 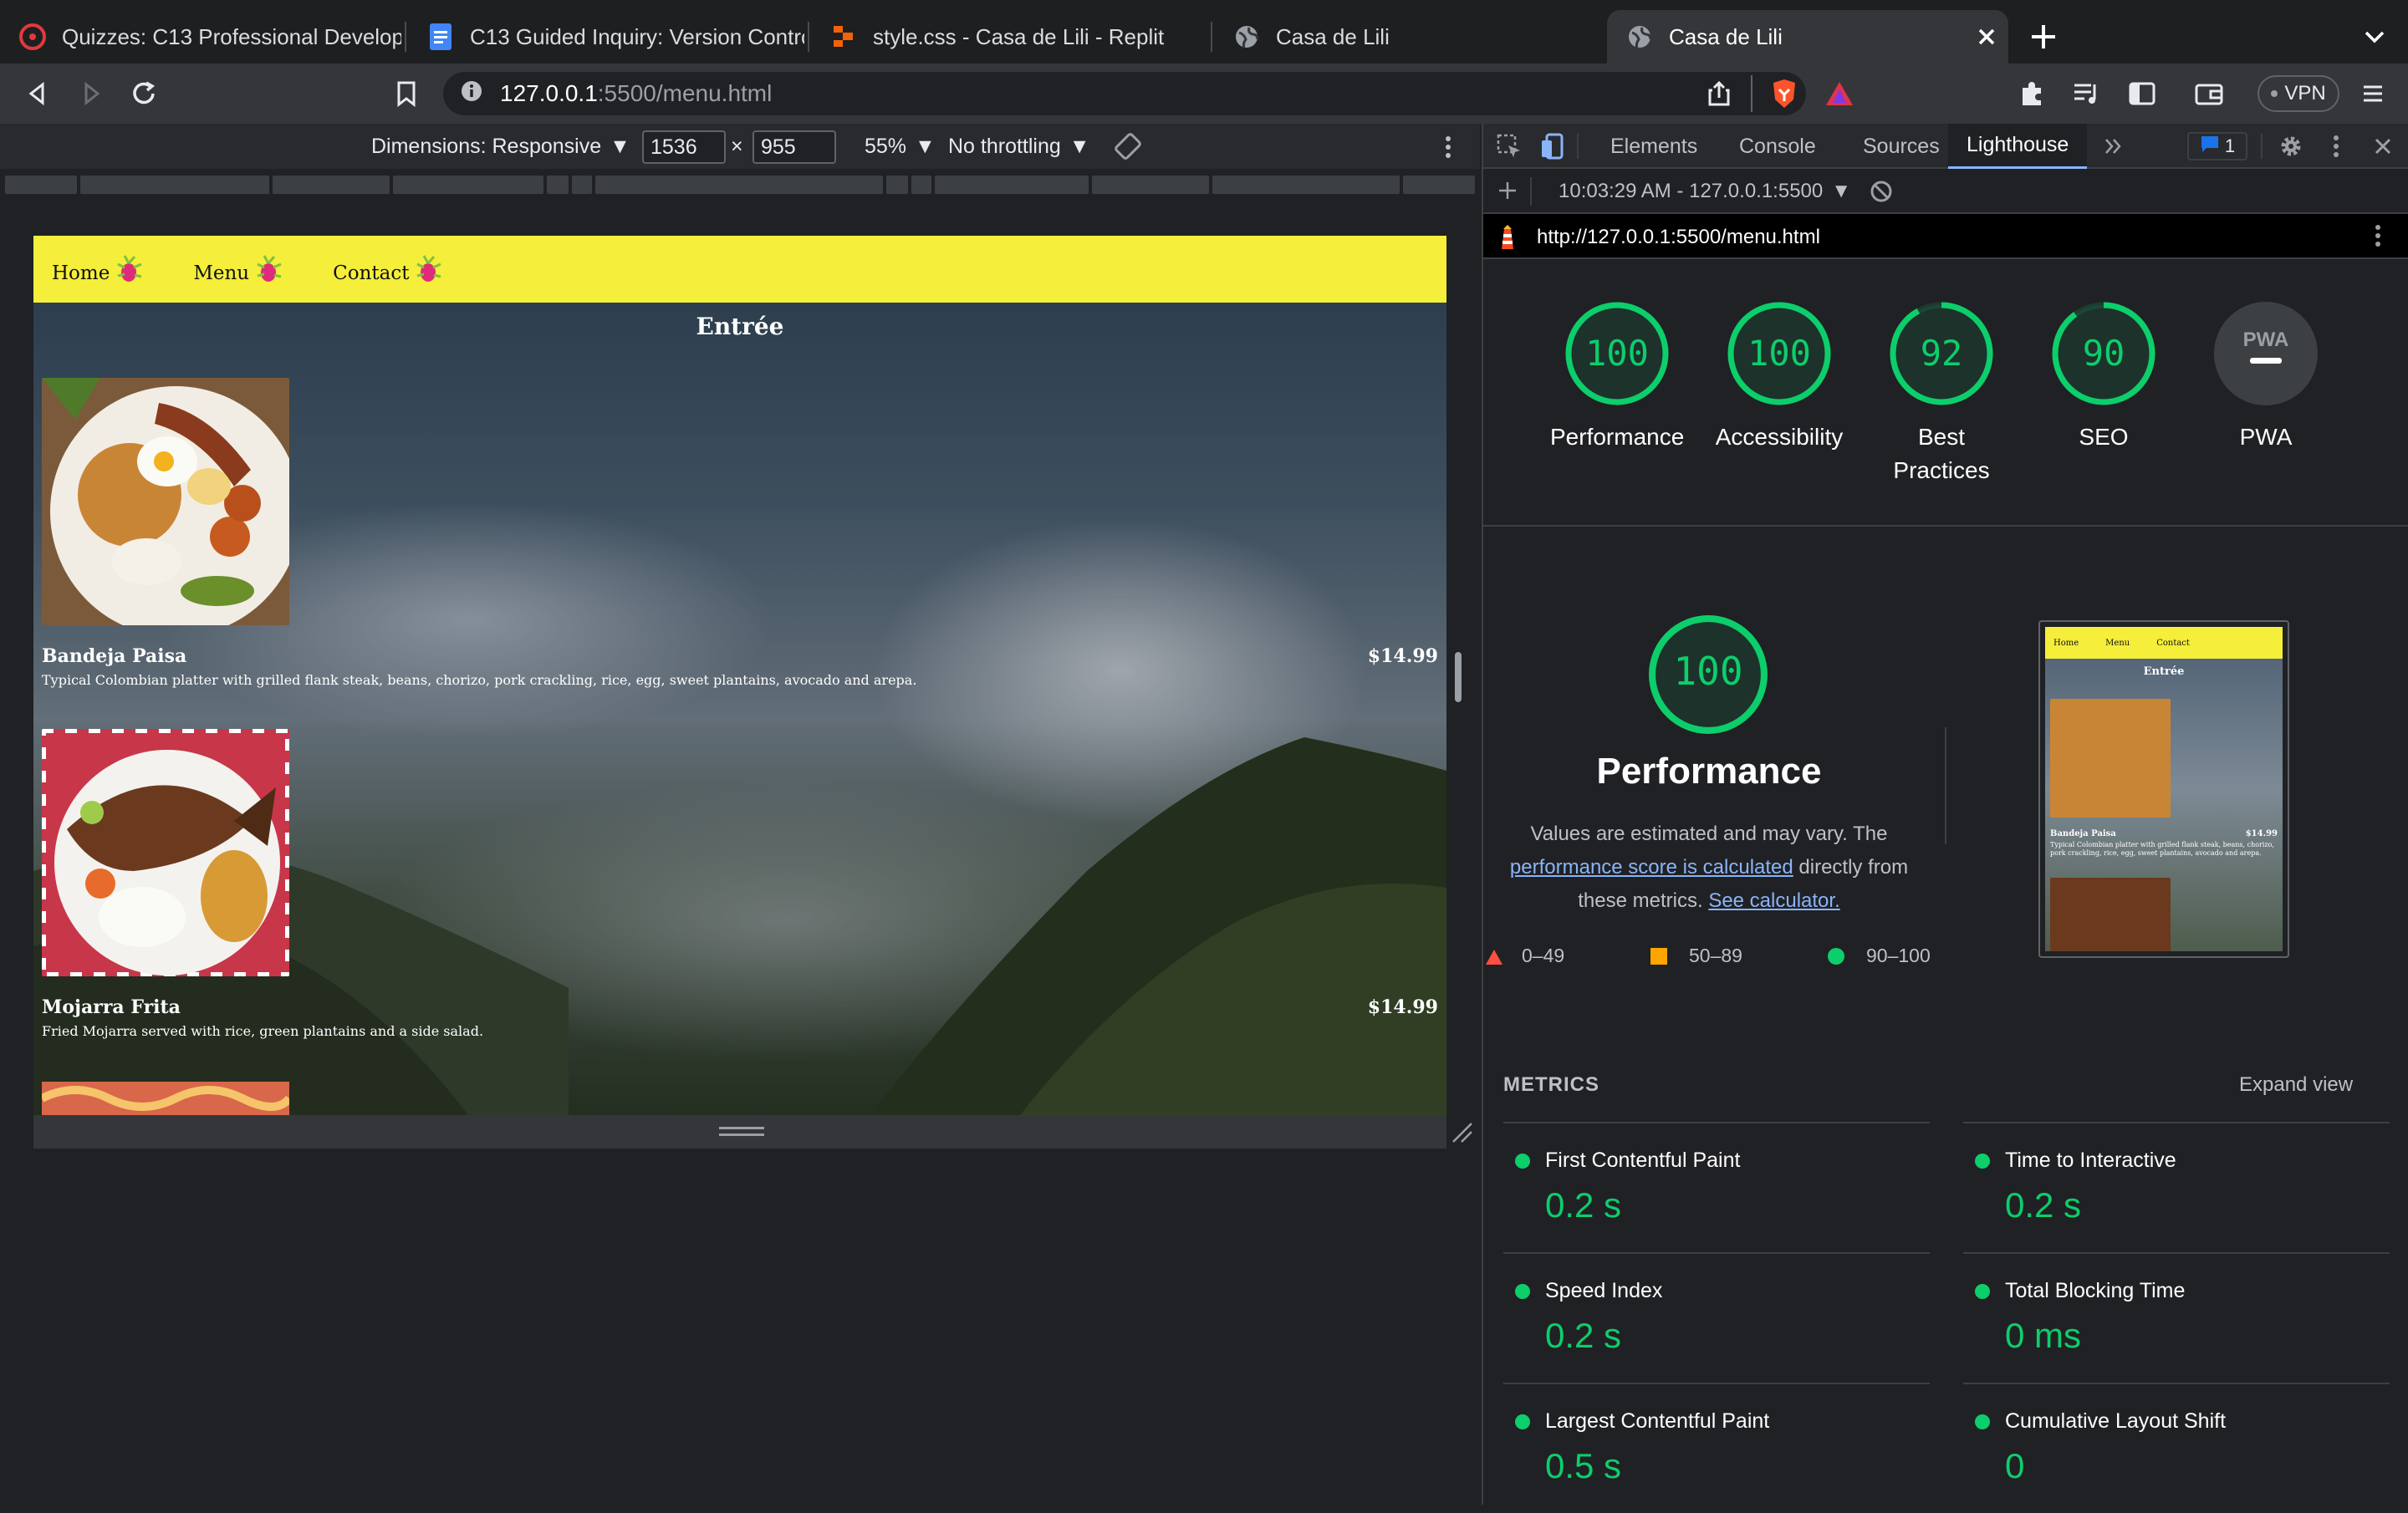 I want to click on performance-title: Performance, so click(x=1709, y=771).